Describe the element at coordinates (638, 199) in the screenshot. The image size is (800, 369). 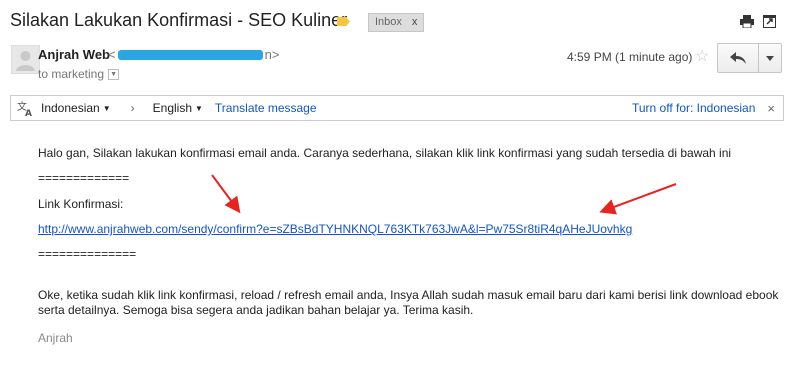
I see `right-arrow-icon` at that location.